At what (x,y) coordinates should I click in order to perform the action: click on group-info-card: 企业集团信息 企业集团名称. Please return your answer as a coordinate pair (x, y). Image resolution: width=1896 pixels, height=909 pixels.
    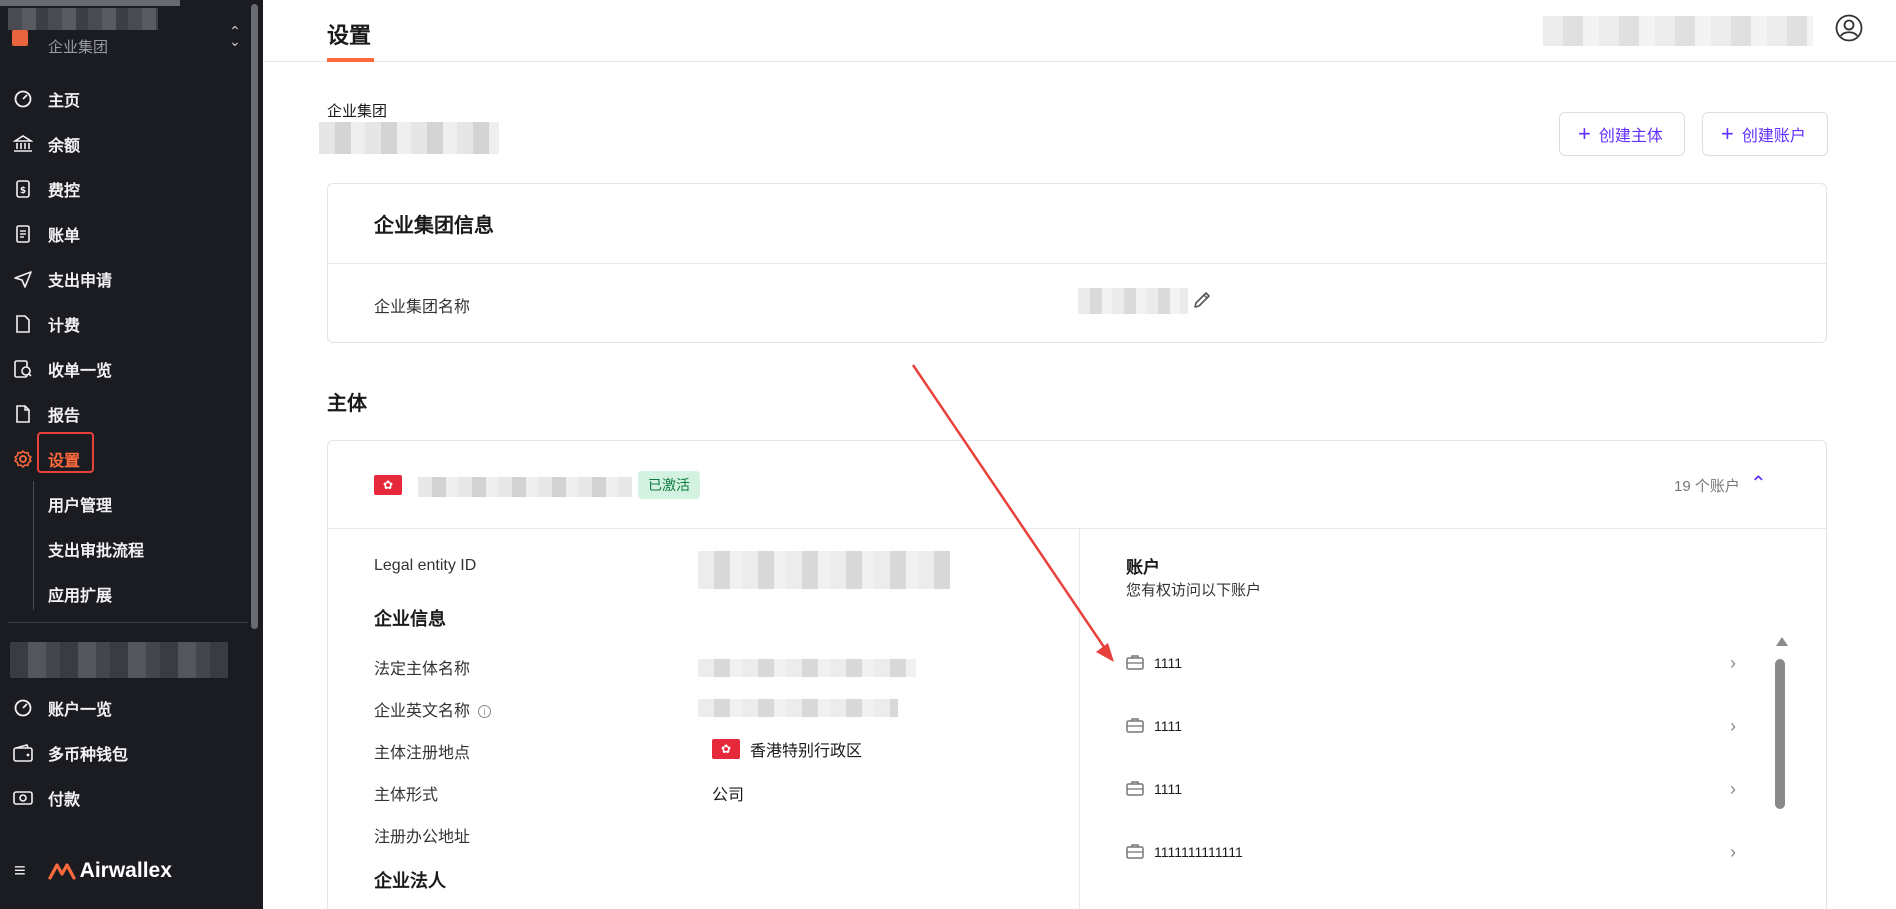
    Looking at the image, I should click on (1077, 263).